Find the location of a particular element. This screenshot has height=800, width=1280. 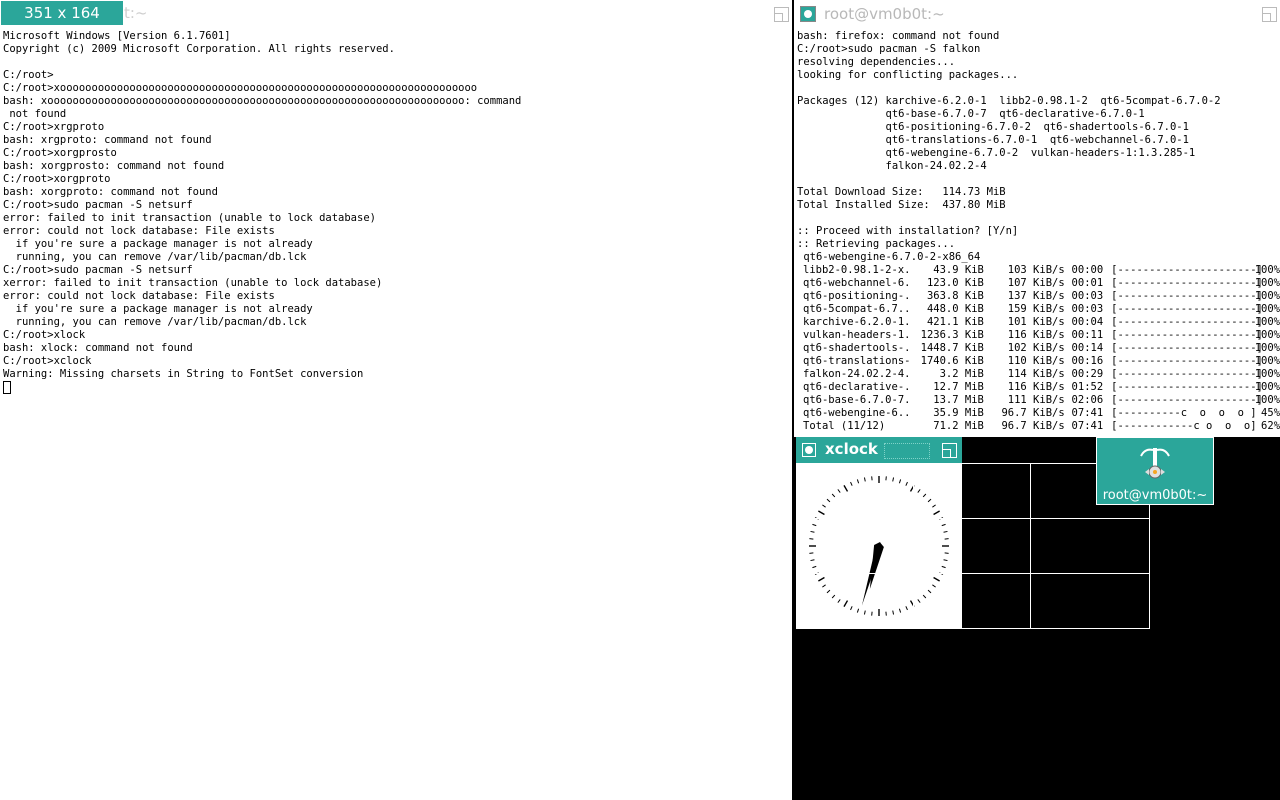

titlebar-drag-area is located at coordinates (907, 451).